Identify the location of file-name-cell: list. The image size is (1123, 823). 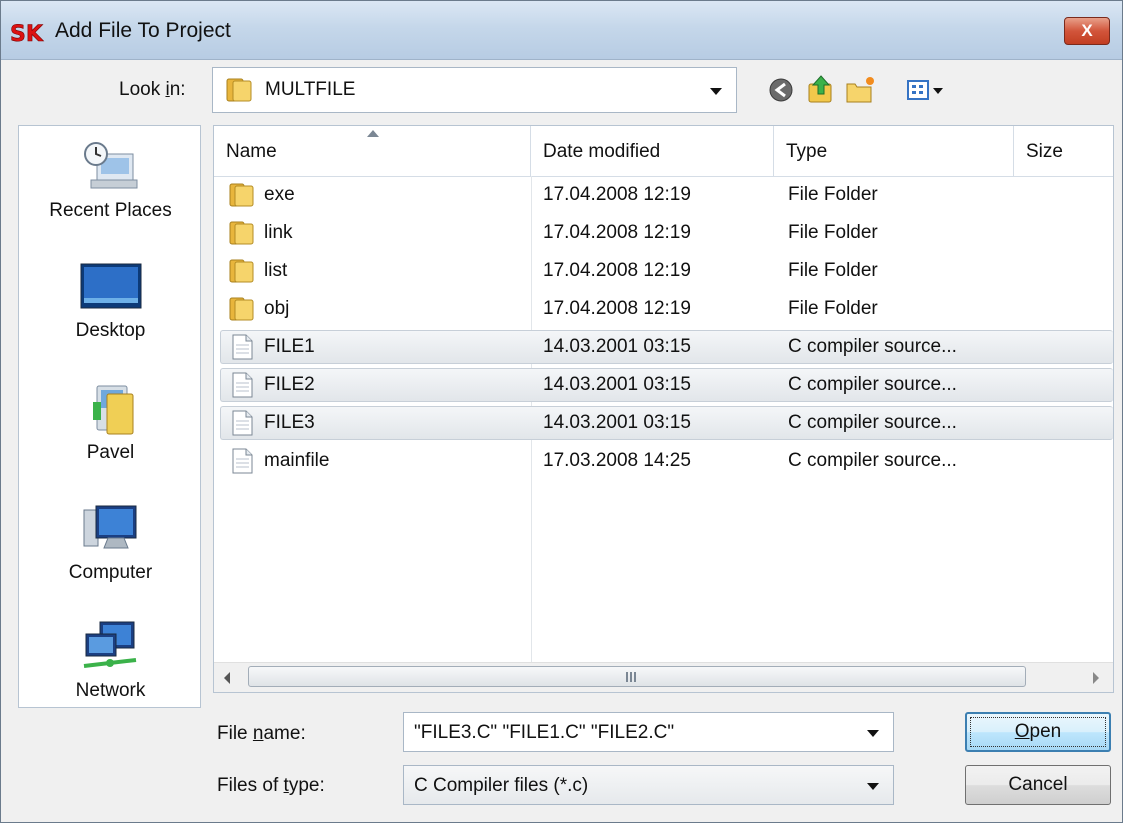
(276, 270).